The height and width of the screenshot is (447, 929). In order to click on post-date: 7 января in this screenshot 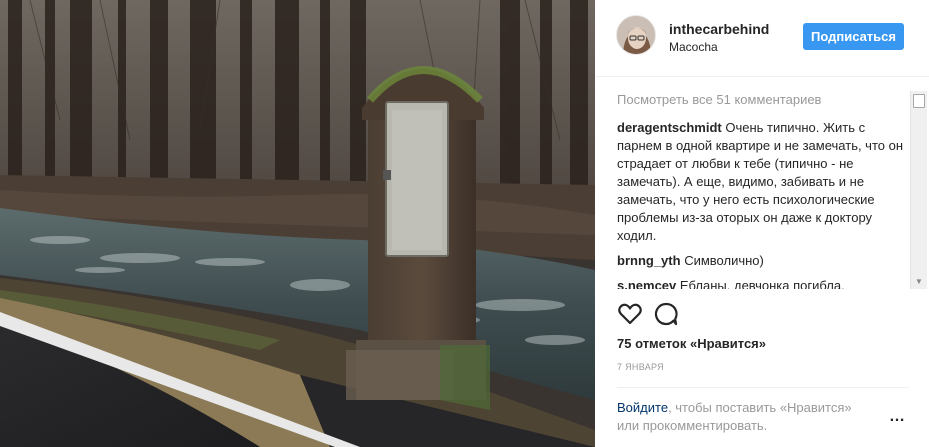, I will do `click(640, 367)`.